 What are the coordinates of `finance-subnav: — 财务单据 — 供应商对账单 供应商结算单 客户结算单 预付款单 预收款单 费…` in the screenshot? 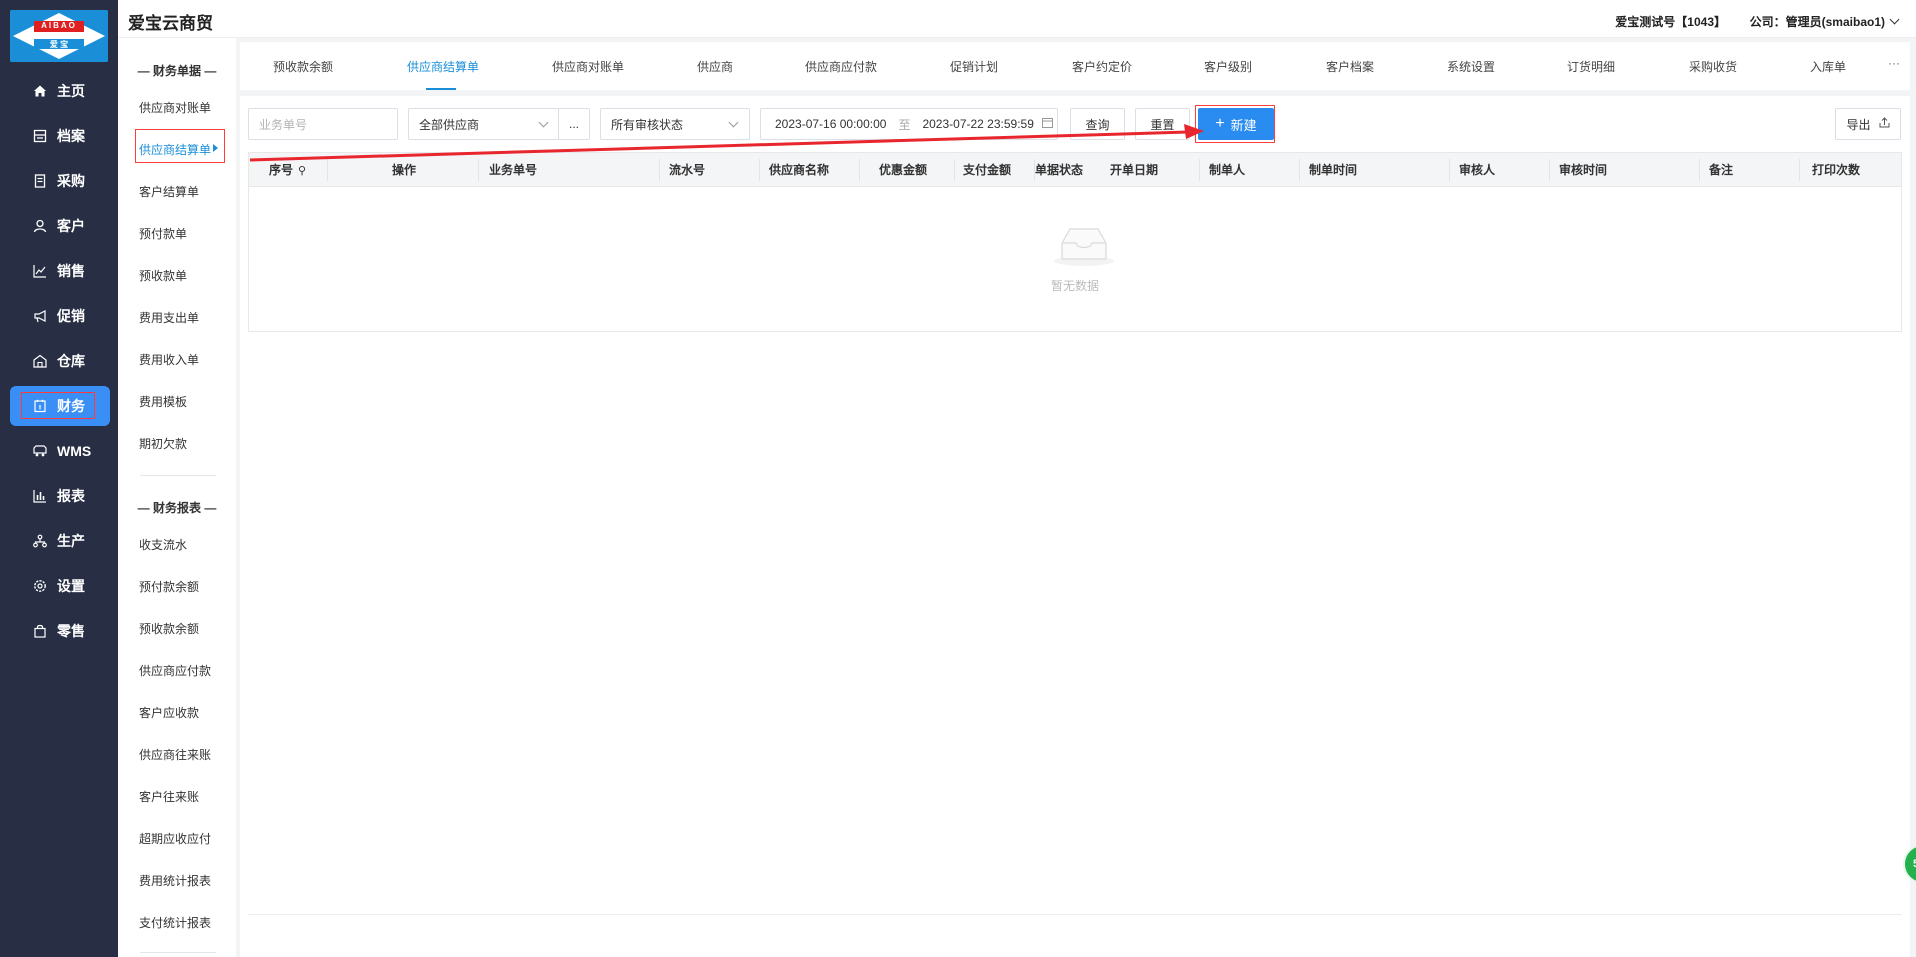 It's located at (177, 497).